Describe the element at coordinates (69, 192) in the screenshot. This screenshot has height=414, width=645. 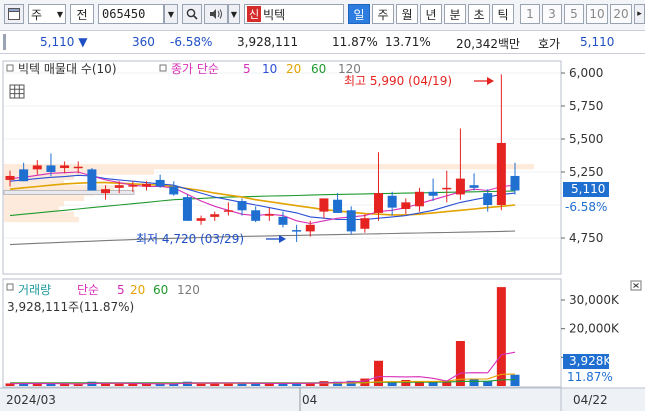
I see `volume-profile-highlight` at that location.